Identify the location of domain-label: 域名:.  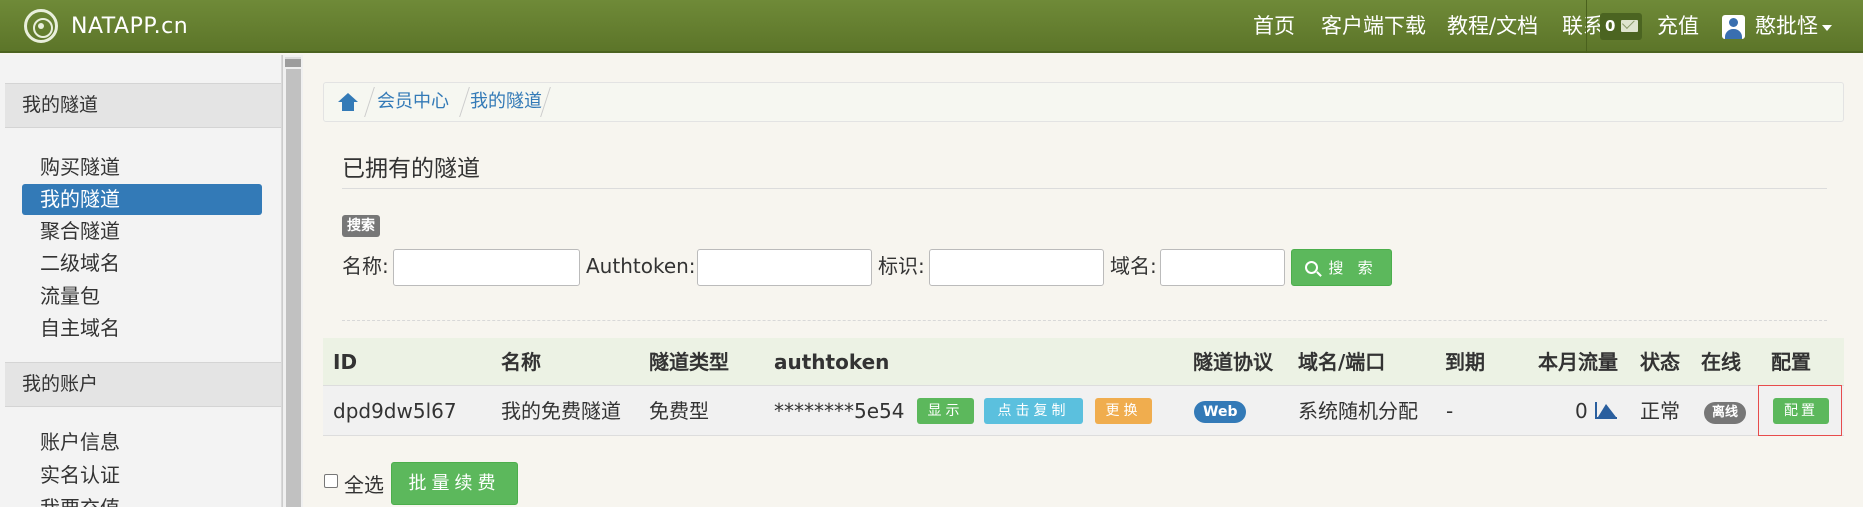
(1133, 266).